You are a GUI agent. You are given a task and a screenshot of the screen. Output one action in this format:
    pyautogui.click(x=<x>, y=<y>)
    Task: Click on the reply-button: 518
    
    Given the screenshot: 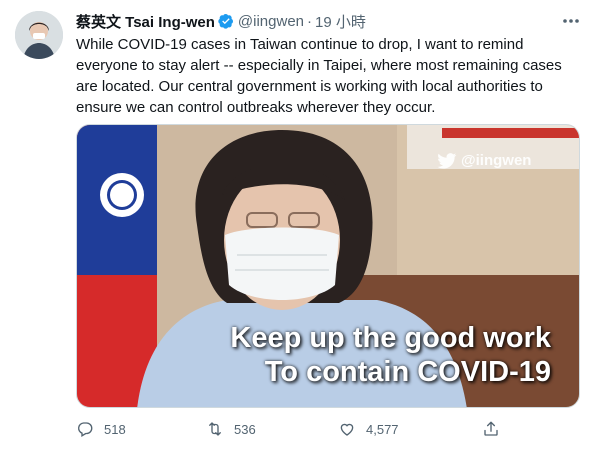 What is the action you would take?
    pyautogui.click(x=101, y=429)
    